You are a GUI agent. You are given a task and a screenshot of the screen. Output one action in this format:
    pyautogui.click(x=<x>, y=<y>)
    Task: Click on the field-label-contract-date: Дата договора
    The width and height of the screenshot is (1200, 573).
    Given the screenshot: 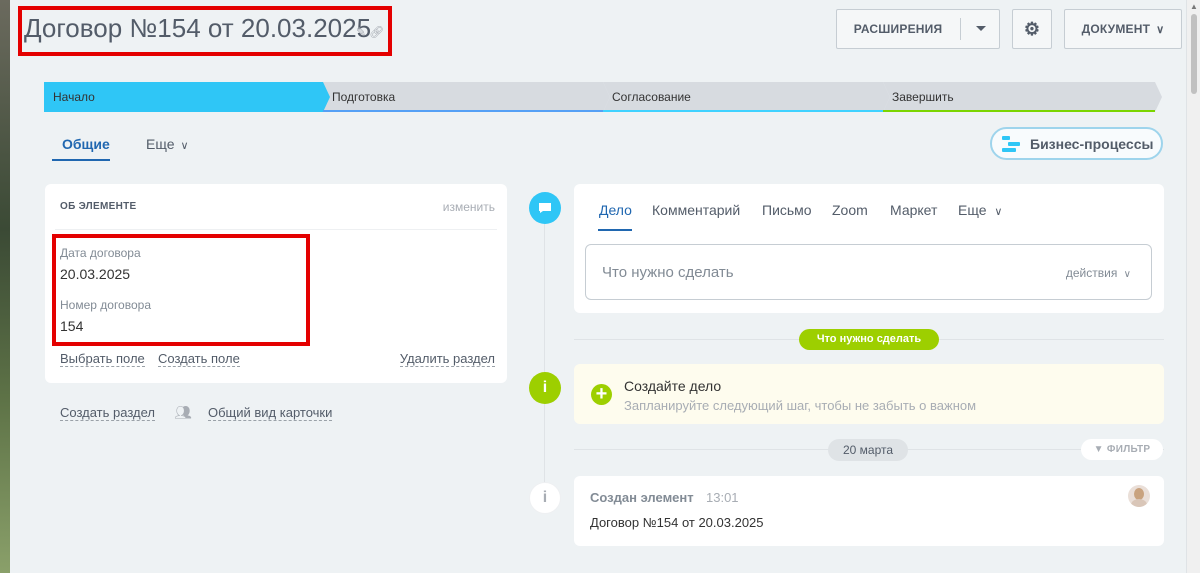 What is the action you would take?
    pyautogui.click(x=100, y=253)
    